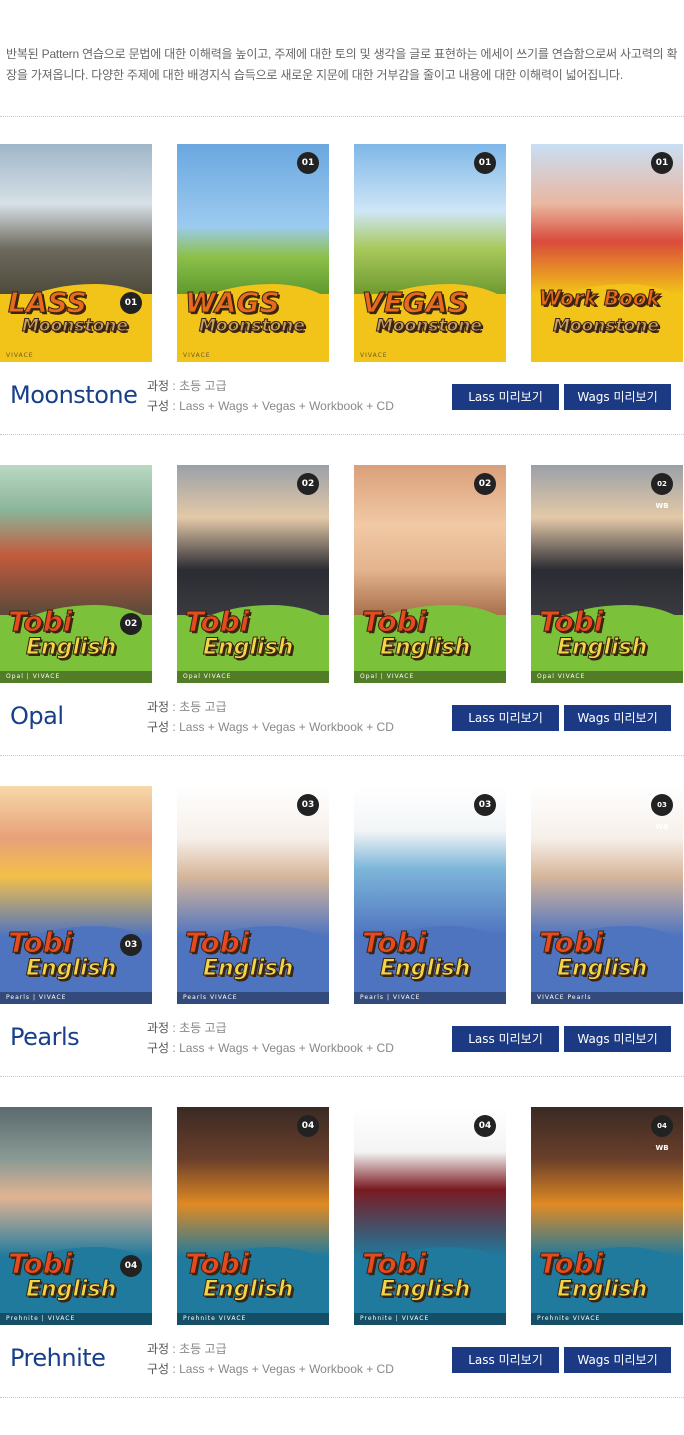  I want to click on level-badge: 03 WB, so click(662, 812).